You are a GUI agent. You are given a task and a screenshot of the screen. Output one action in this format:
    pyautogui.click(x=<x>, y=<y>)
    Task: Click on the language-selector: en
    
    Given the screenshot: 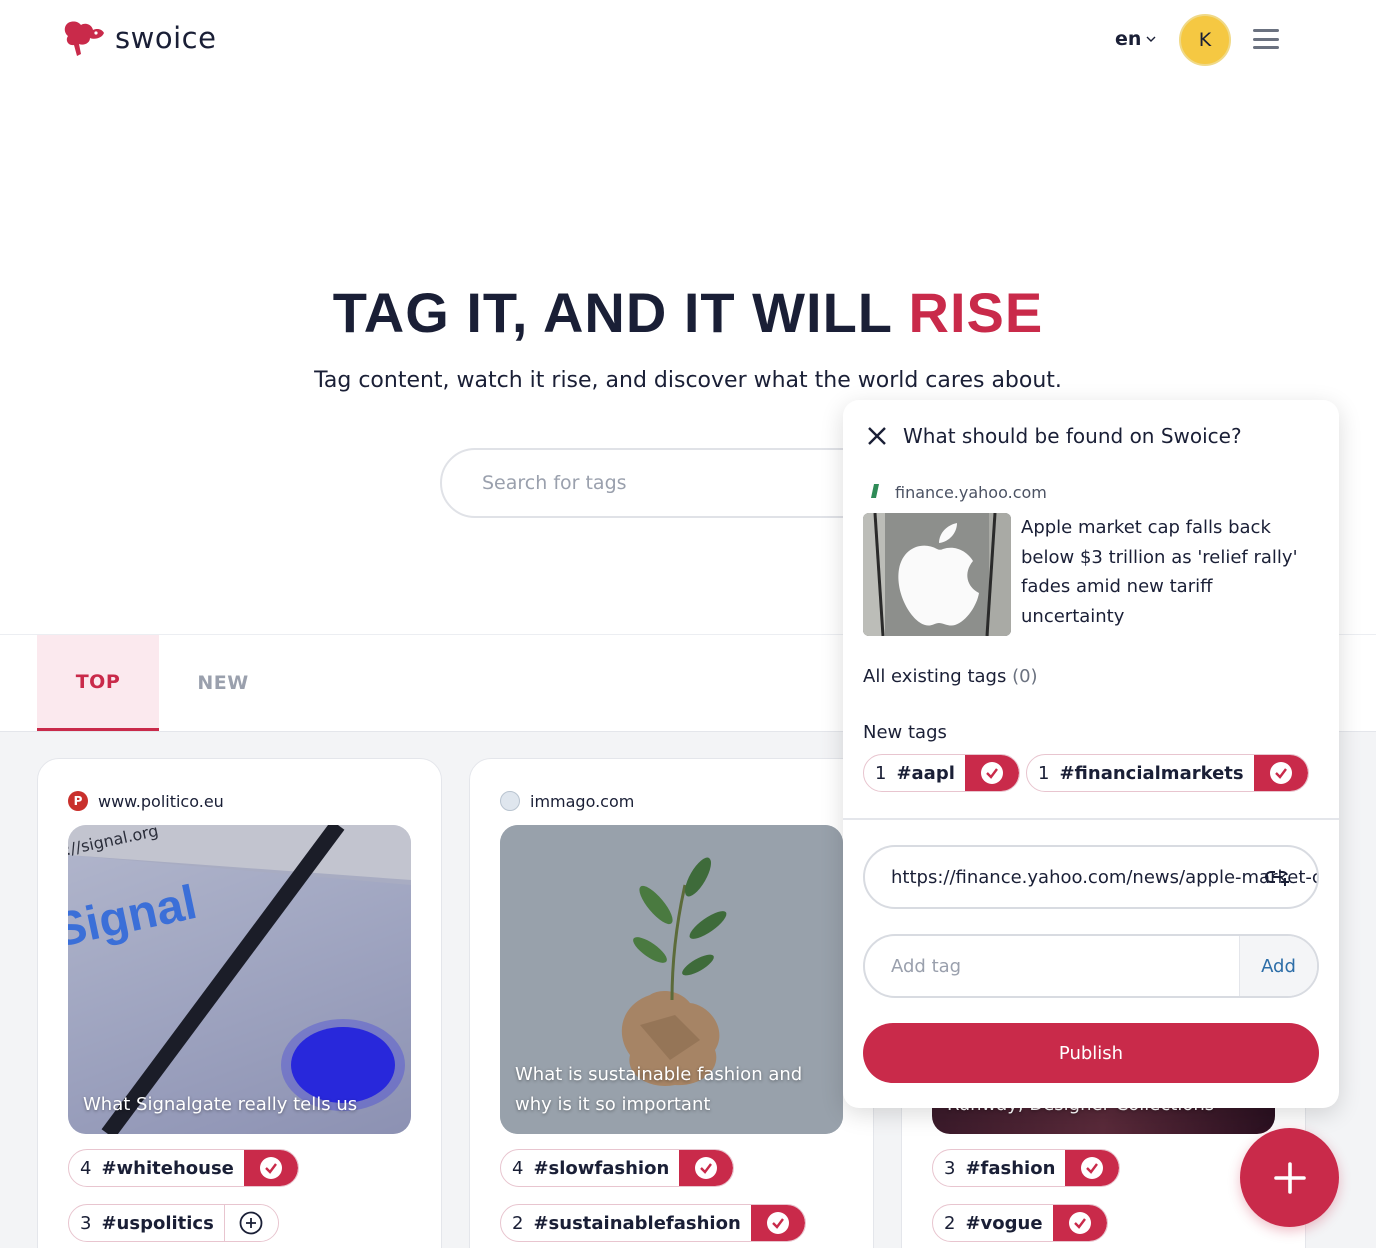 What is the action you would take?
    pyautogui.click(x=1136, y=39)
    